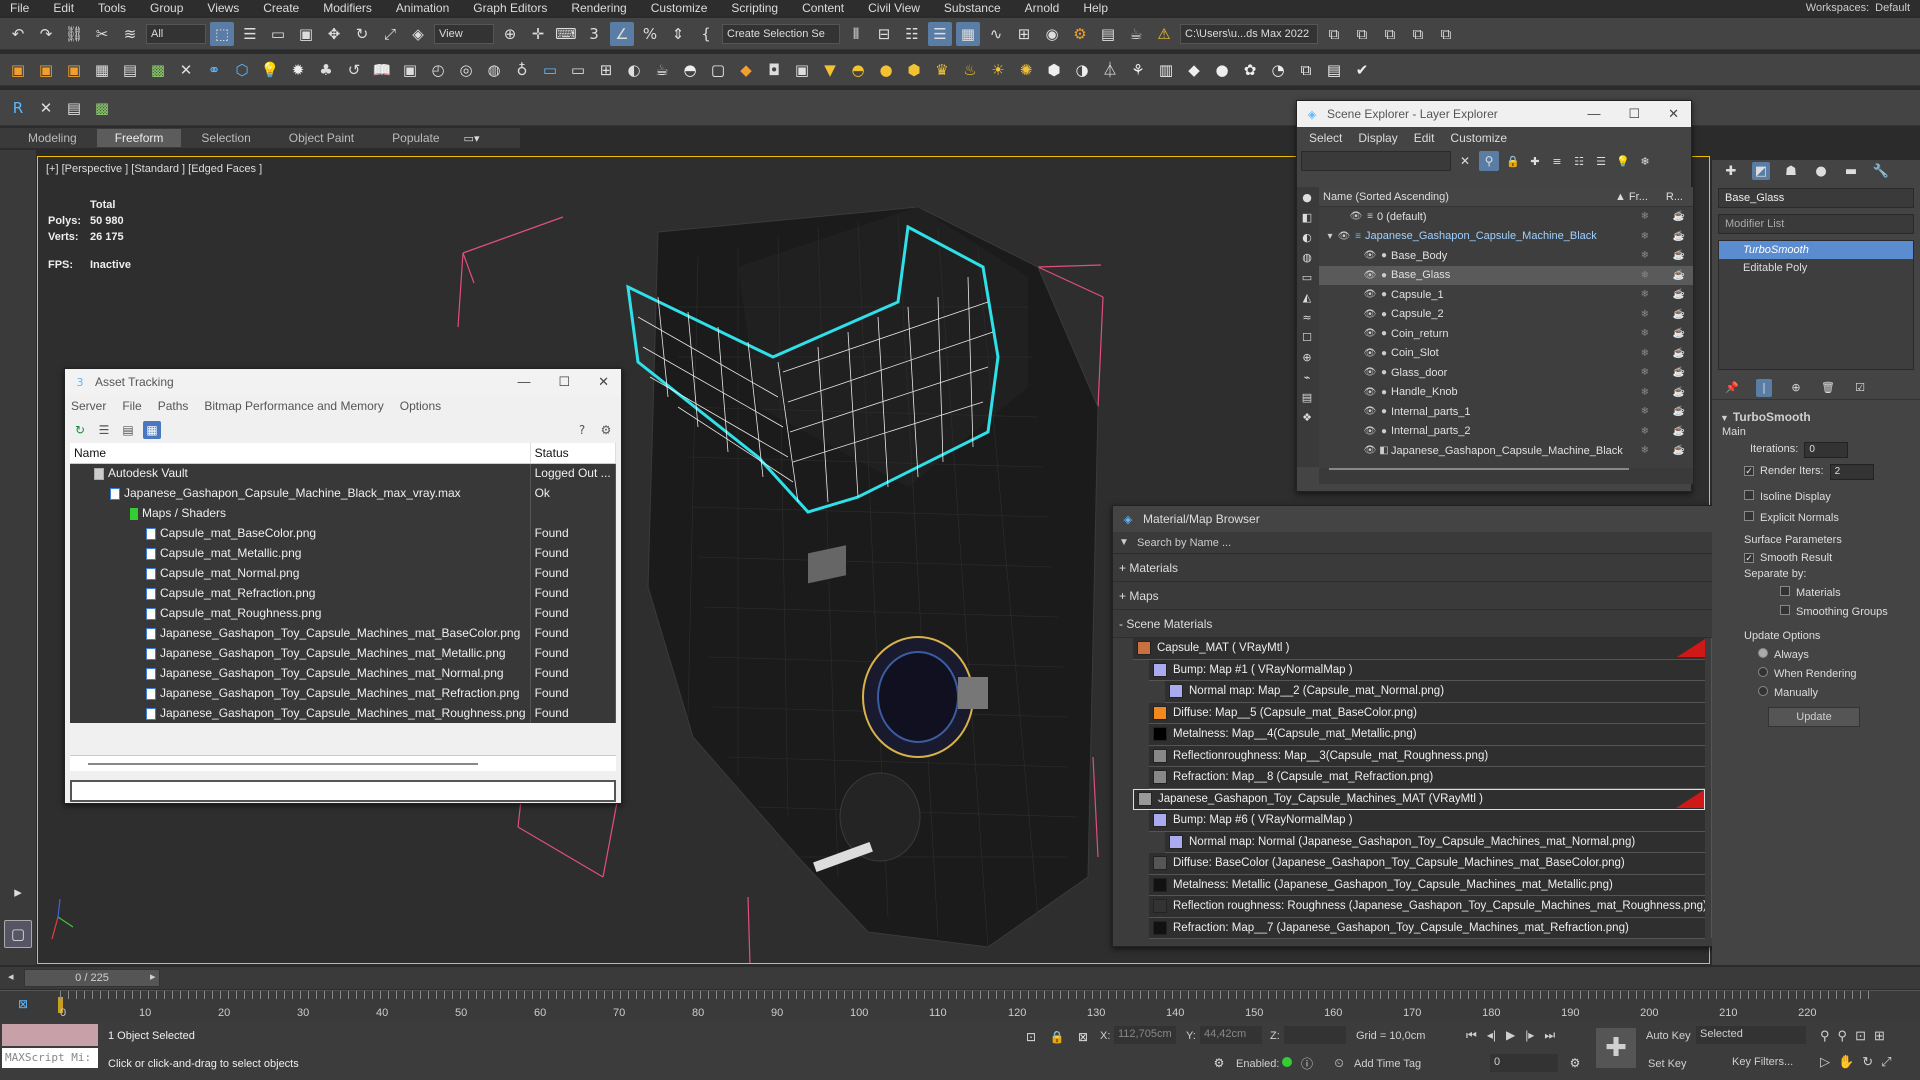  I want to click on tool-panel-icon: ▩, so click(102, 108).